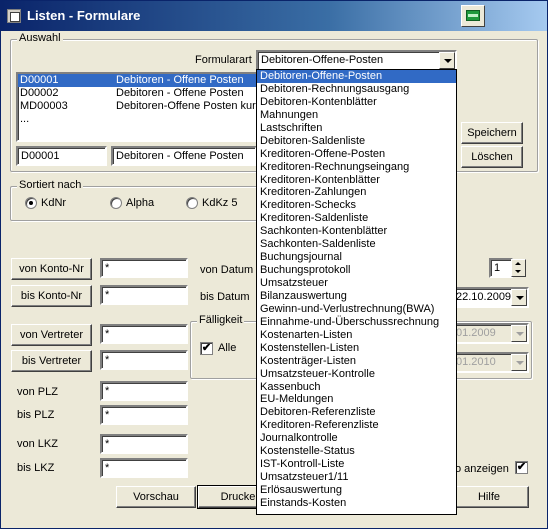 The image size is (548, 529). Describe the element at coordinates (144, 444) in the screenshot. I see `von-lkz-input: *` at that location.